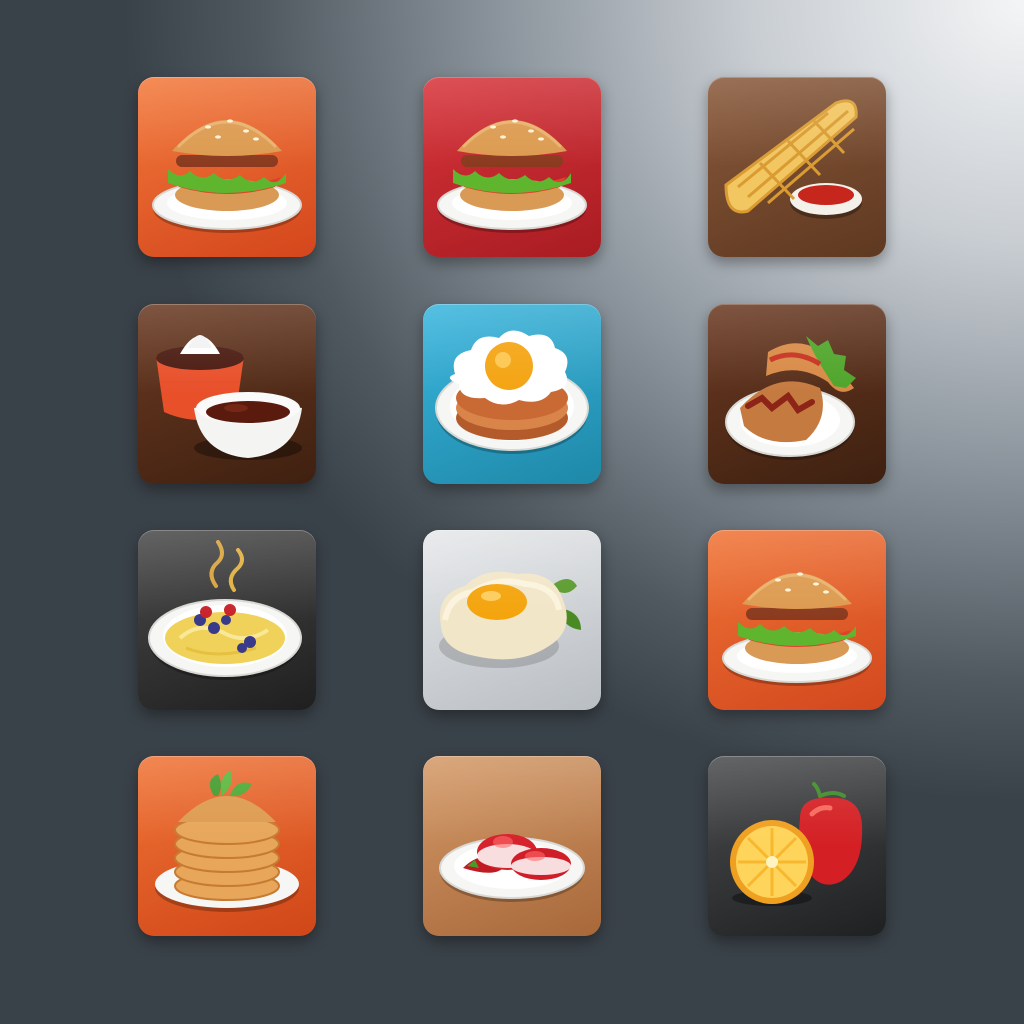 The image size is (1024, 1024). I want to click on berry-dessert-icon, so click(512, 868).